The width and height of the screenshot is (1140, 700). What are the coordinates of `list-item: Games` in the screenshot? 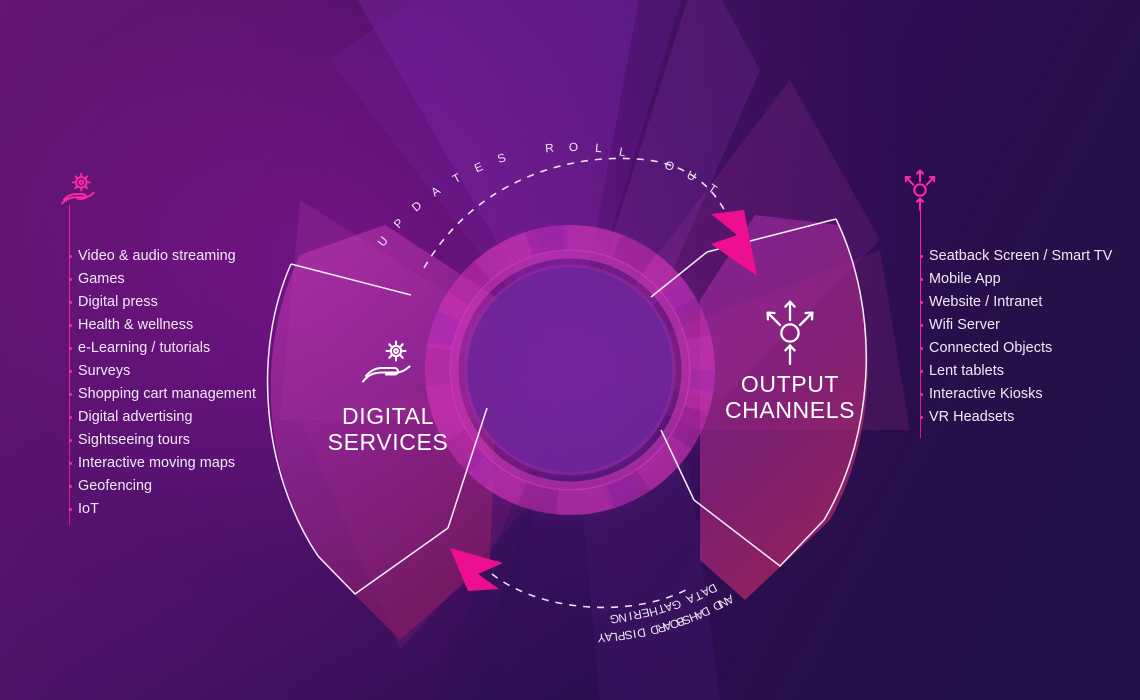 It's located at (162, 279).